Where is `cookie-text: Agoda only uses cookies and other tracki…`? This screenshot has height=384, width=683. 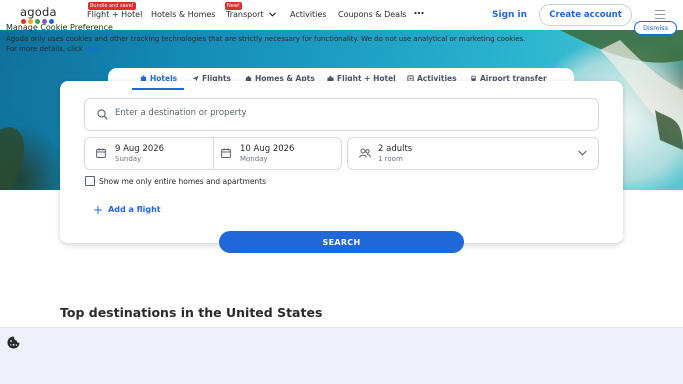 cookie-text: Agoda only uses cookies and other tracki… is located at coordinates (266, 44).